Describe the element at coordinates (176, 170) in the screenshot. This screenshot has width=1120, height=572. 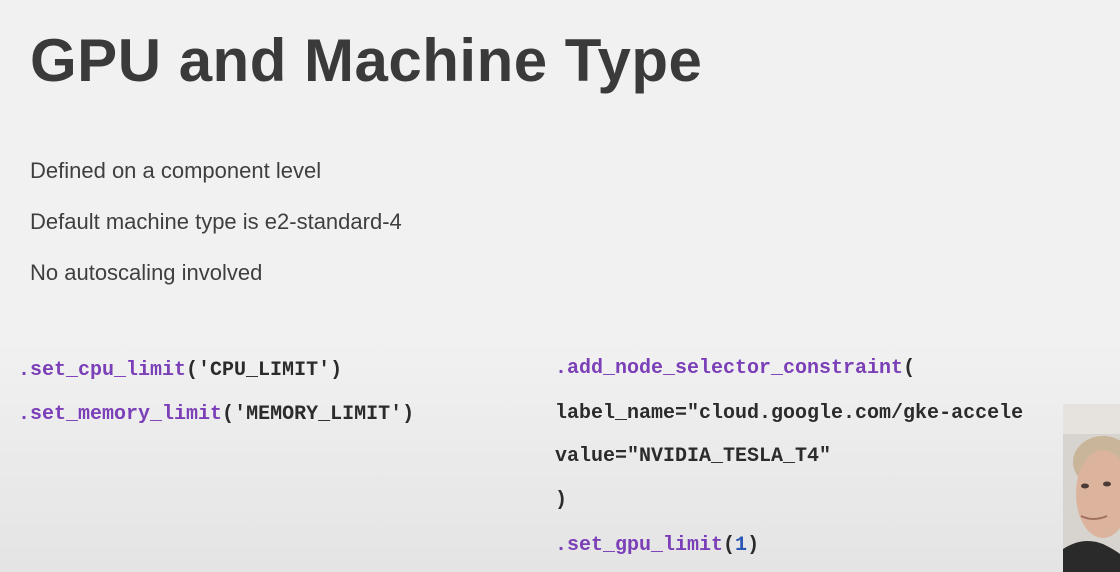
I see `bullet-1: Defined on a component level` at that location.